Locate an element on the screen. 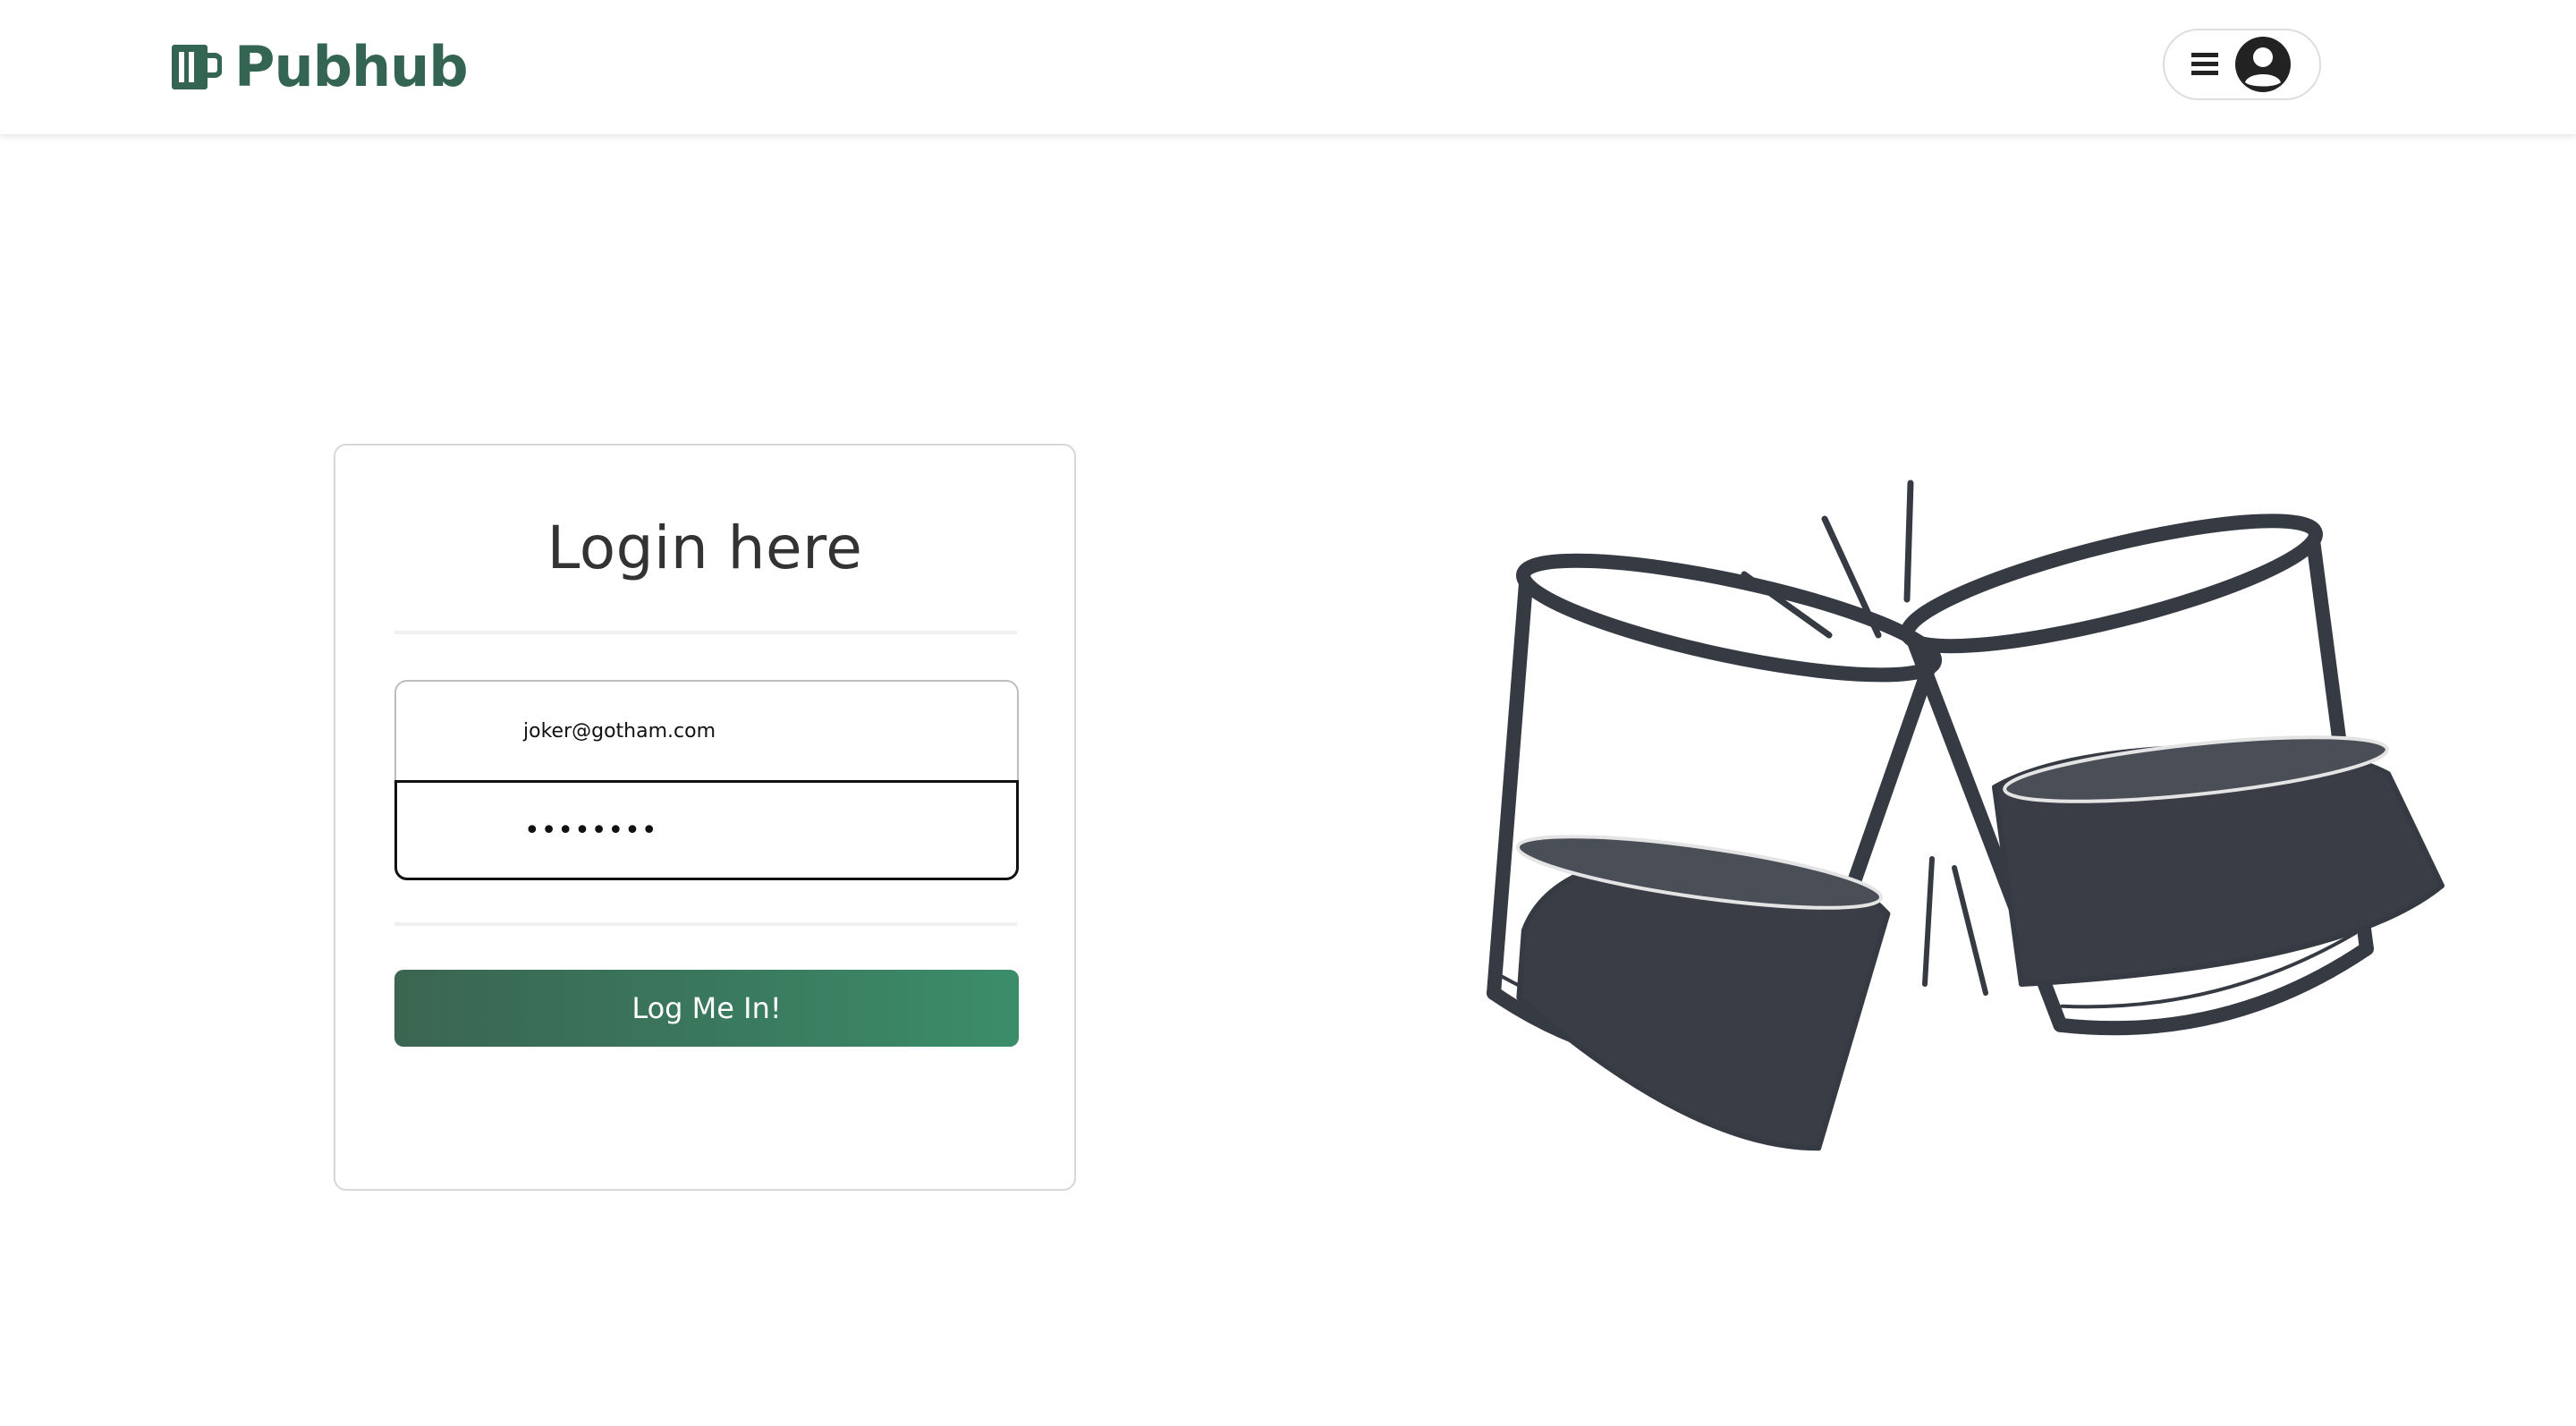 This screenshot has height=1426, width=2576. email-value: joker@gotham.com is located at coordinates (619, 731).